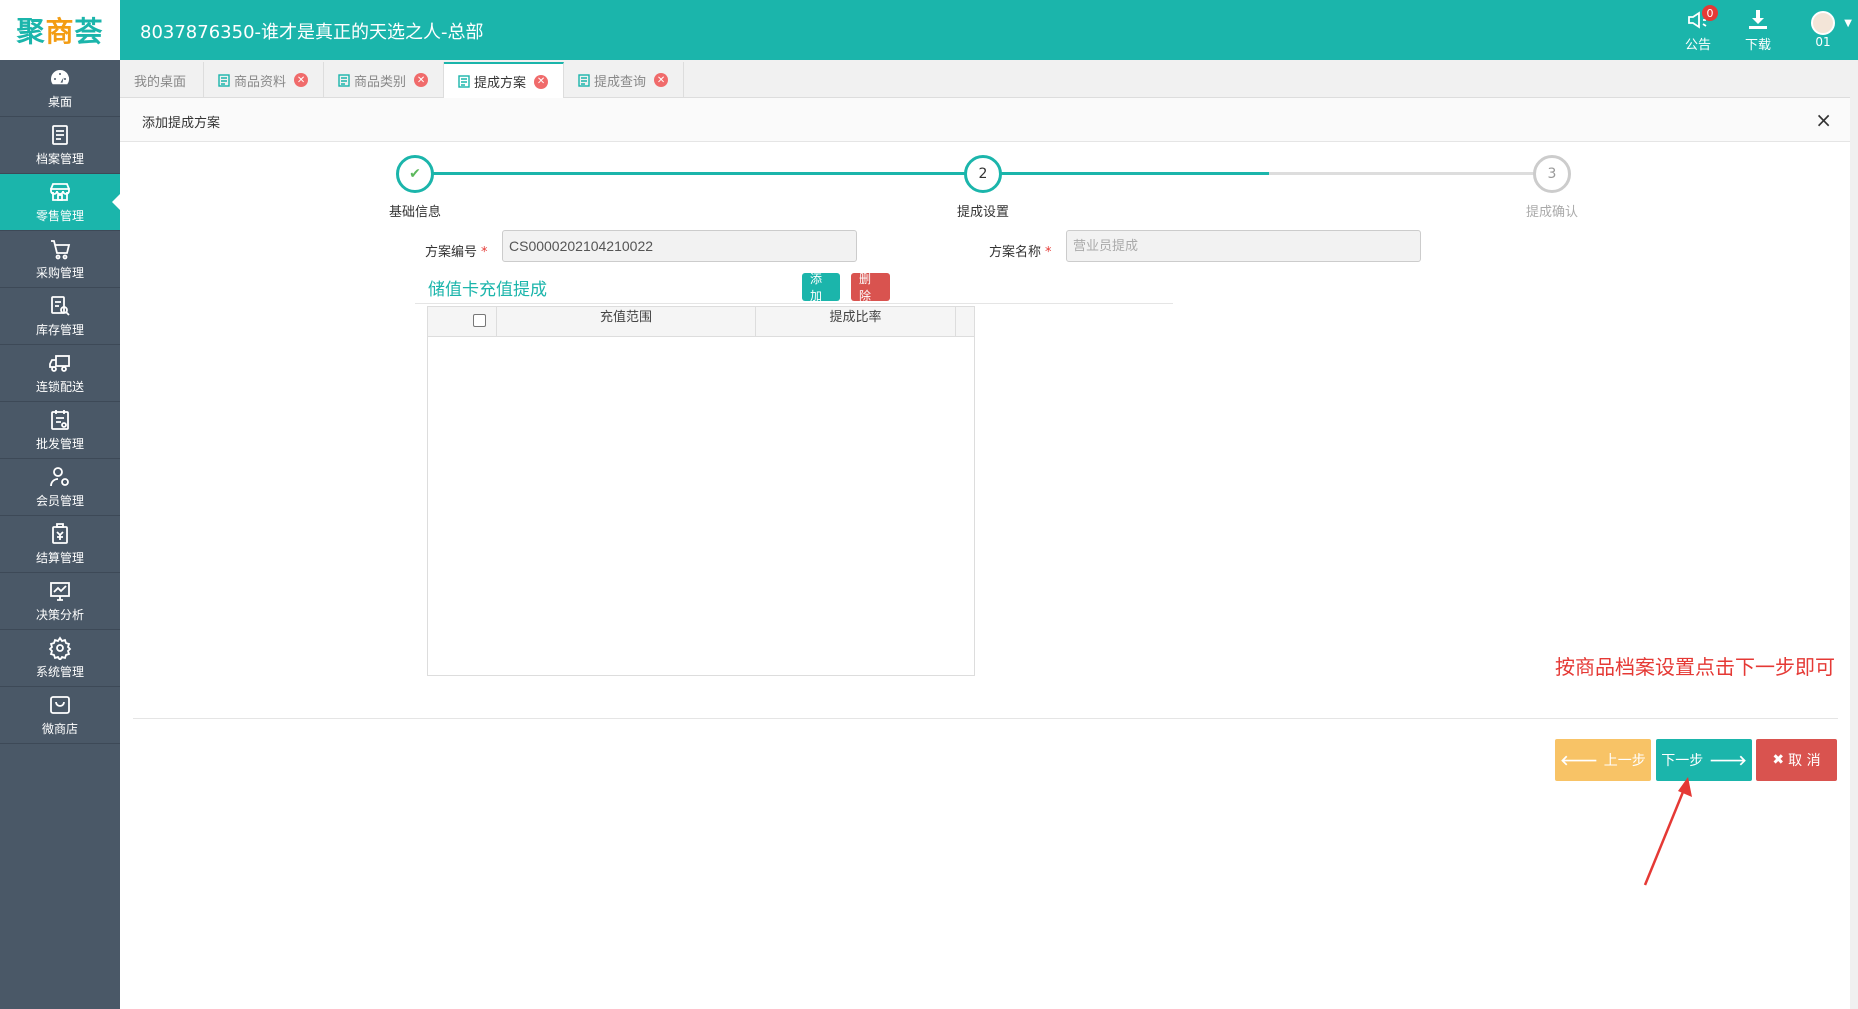 The width and height of the screenshot is (1858, 1009). I want to click on sidebar-item-system: 系统管理, so click(60, 658).